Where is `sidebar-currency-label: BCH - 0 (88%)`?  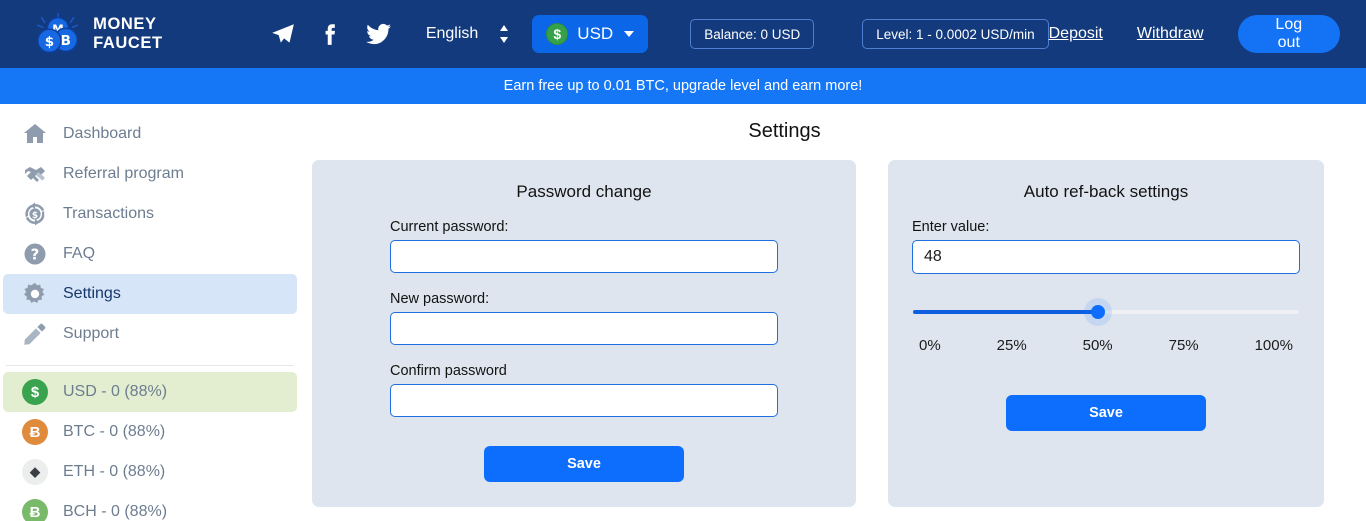
sidebar-currency-label: BCH - 0 (88%) is located at coordinates (115, 511).